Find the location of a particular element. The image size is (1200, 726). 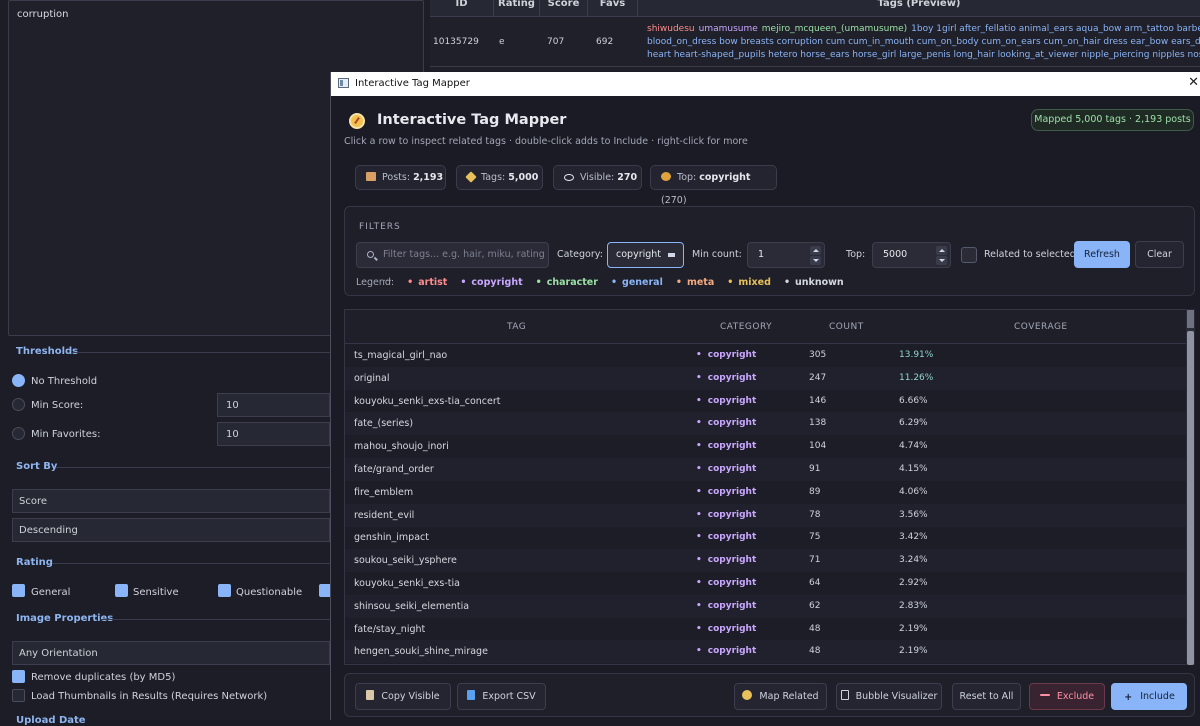

col-coverage-header: COVERAGE is located at coordinates (1041, 327).